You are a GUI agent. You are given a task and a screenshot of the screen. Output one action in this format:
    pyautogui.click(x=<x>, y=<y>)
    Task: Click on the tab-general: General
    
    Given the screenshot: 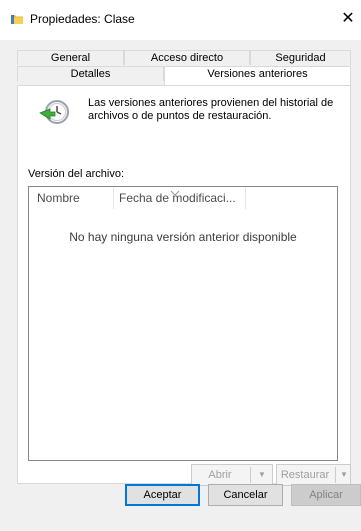 What is the action you would take?
    pyautogui.click(x=70, y=57)
    